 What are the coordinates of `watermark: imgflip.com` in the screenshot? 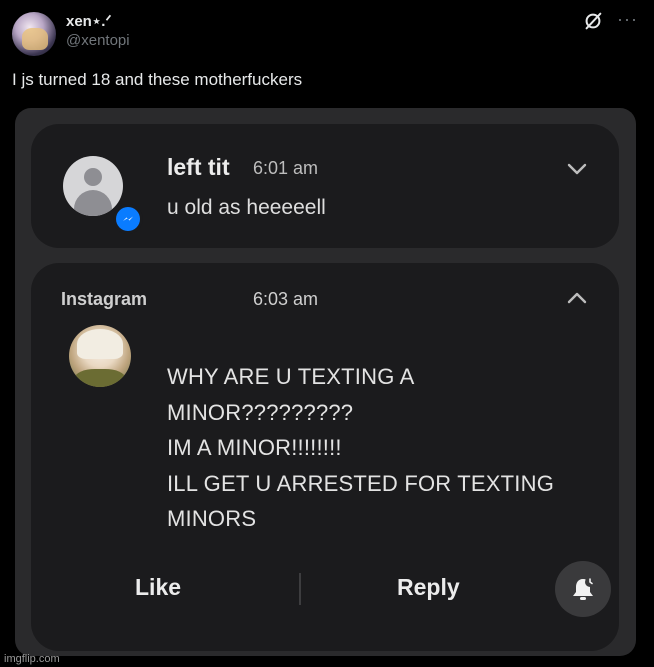 It's located at (32, 659).